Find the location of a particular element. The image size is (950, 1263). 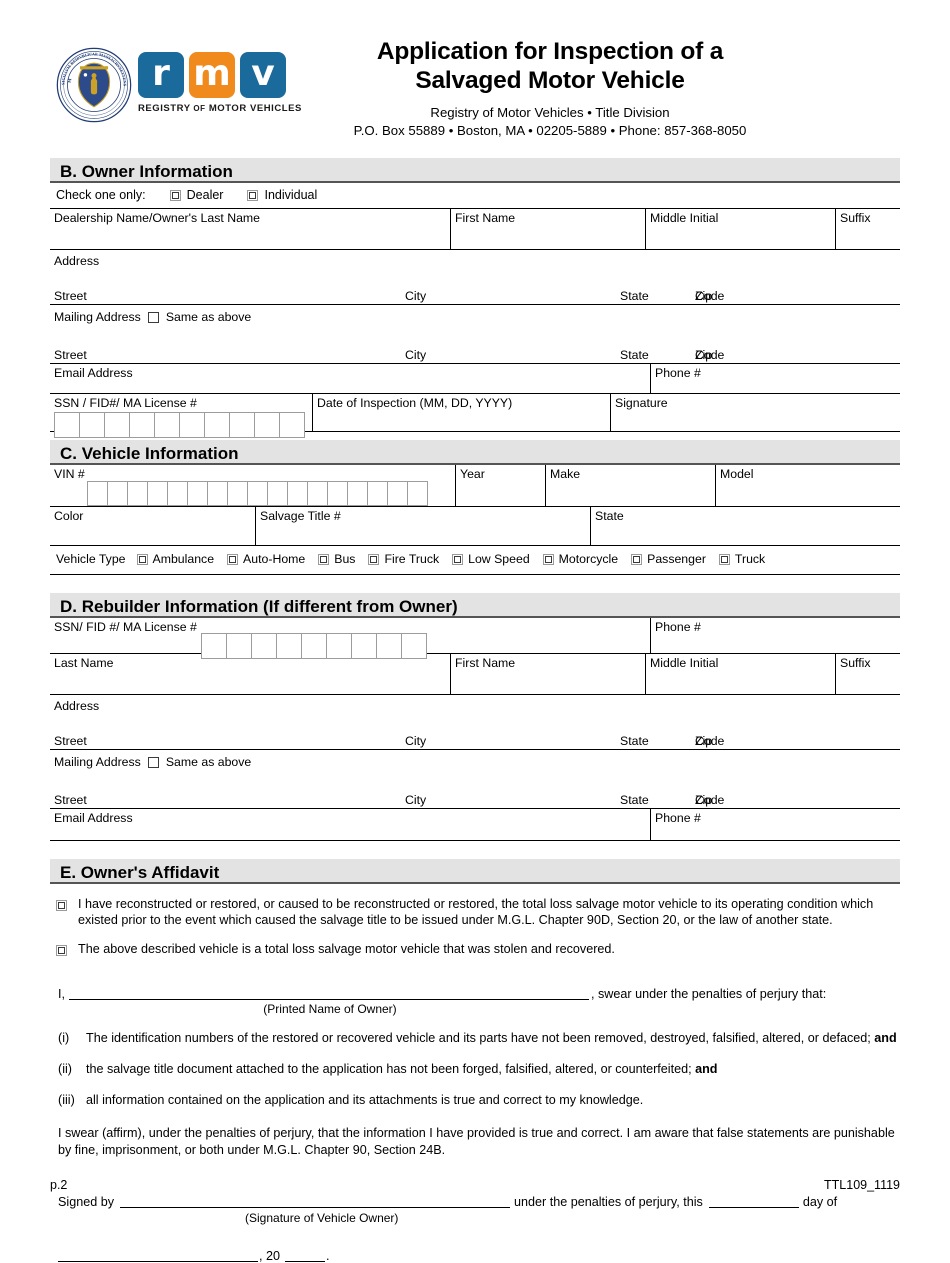

checkbox-vehicle-type-fire-truck is located at coordinates (374, 559).